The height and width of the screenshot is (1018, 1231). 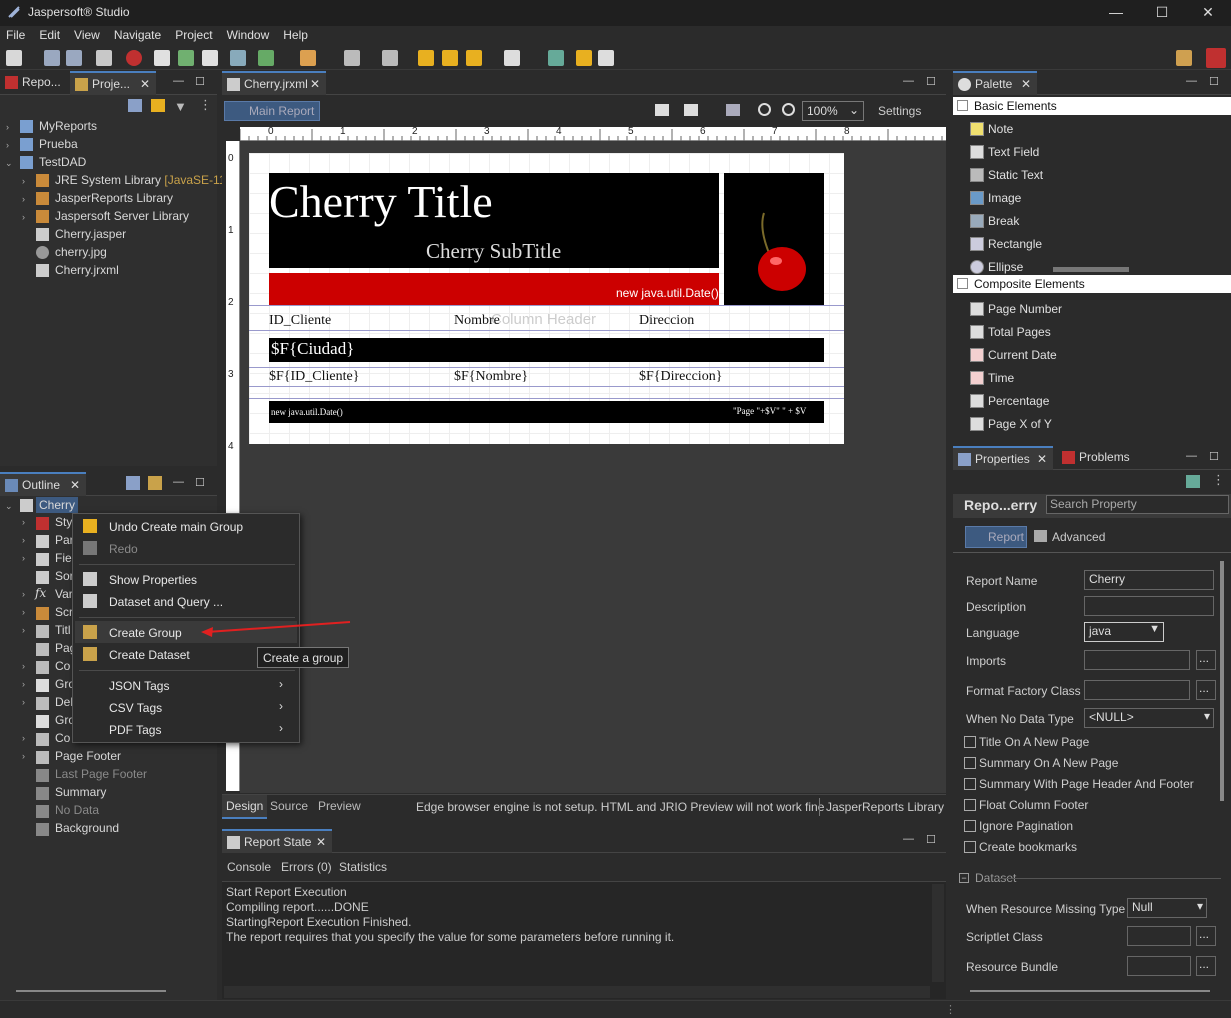 I want to click on menu-project: Project, so click(x=194, y=36).